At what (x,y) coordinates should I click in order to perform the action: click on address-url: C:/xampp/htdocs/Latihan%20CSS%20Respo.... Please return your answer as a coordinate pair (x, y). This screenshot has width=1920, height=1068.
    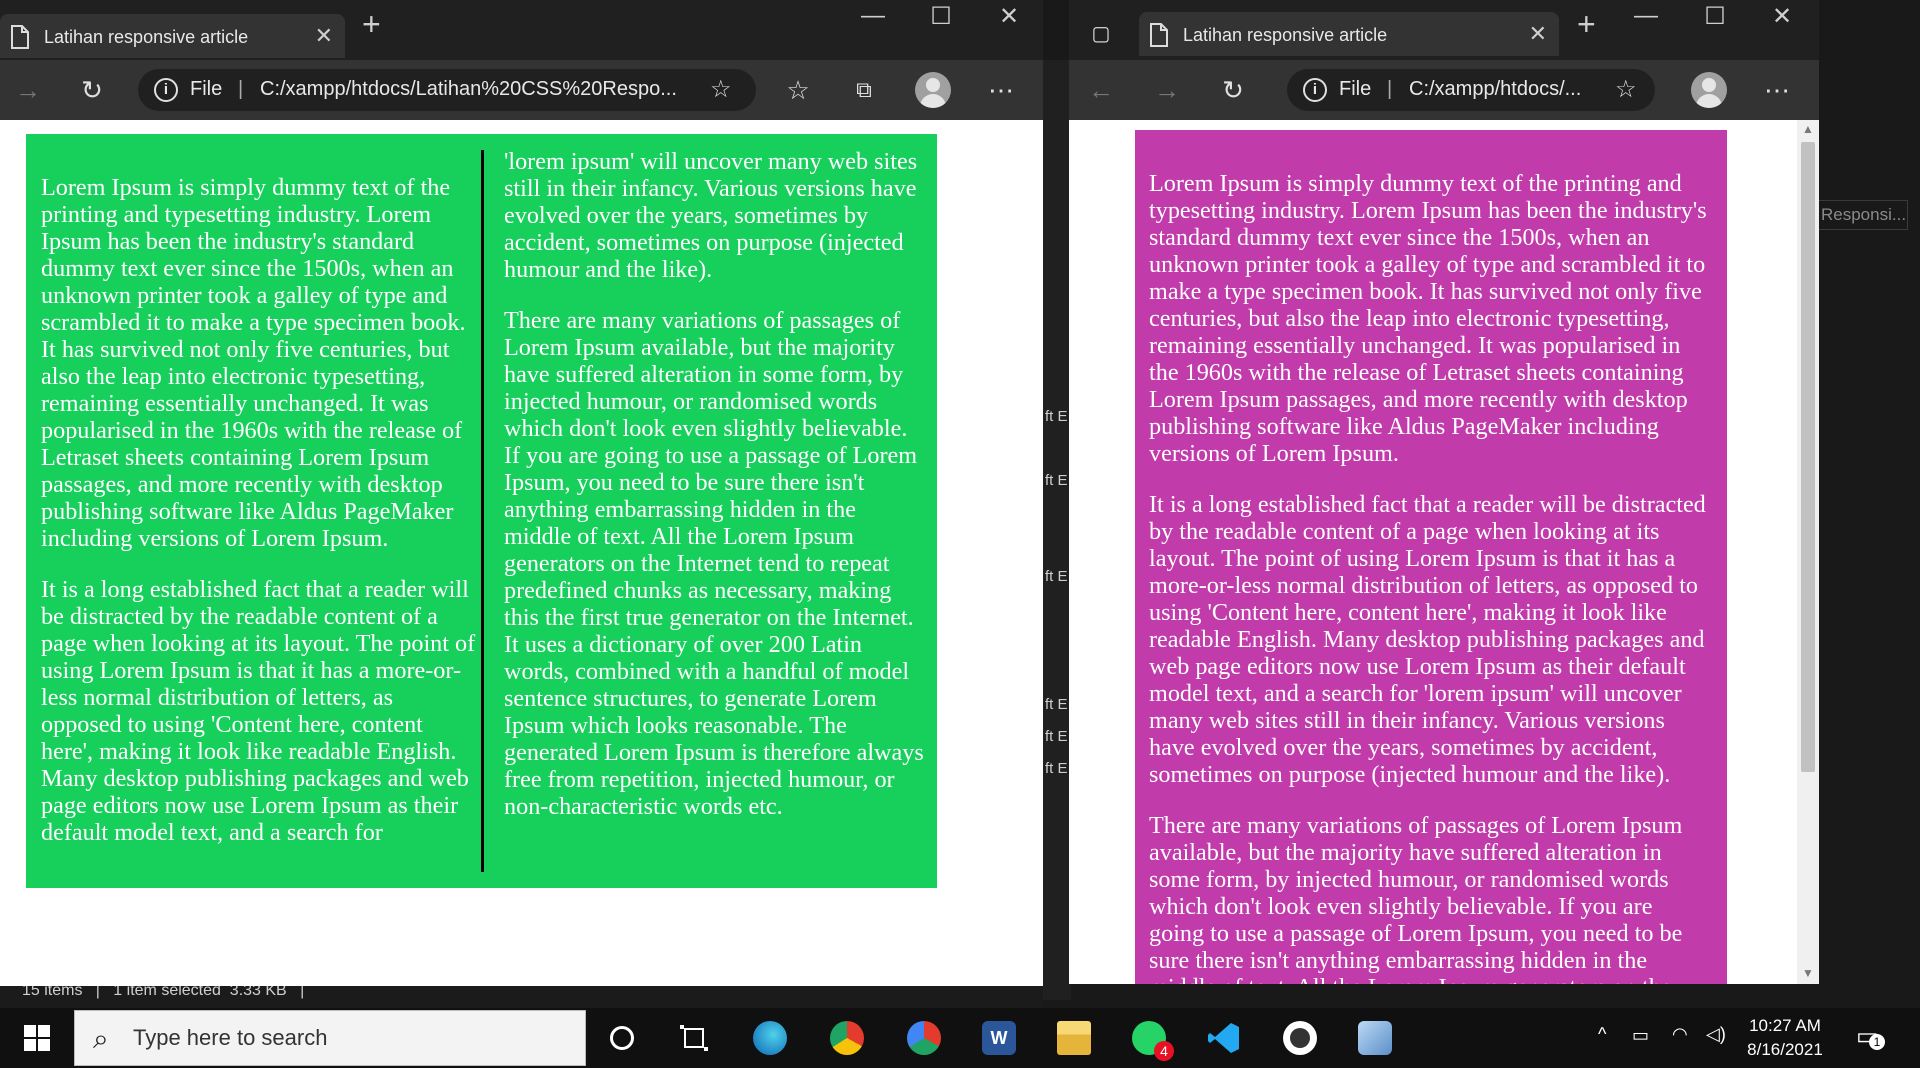
    Looking at the image, I should click on (468, 89).